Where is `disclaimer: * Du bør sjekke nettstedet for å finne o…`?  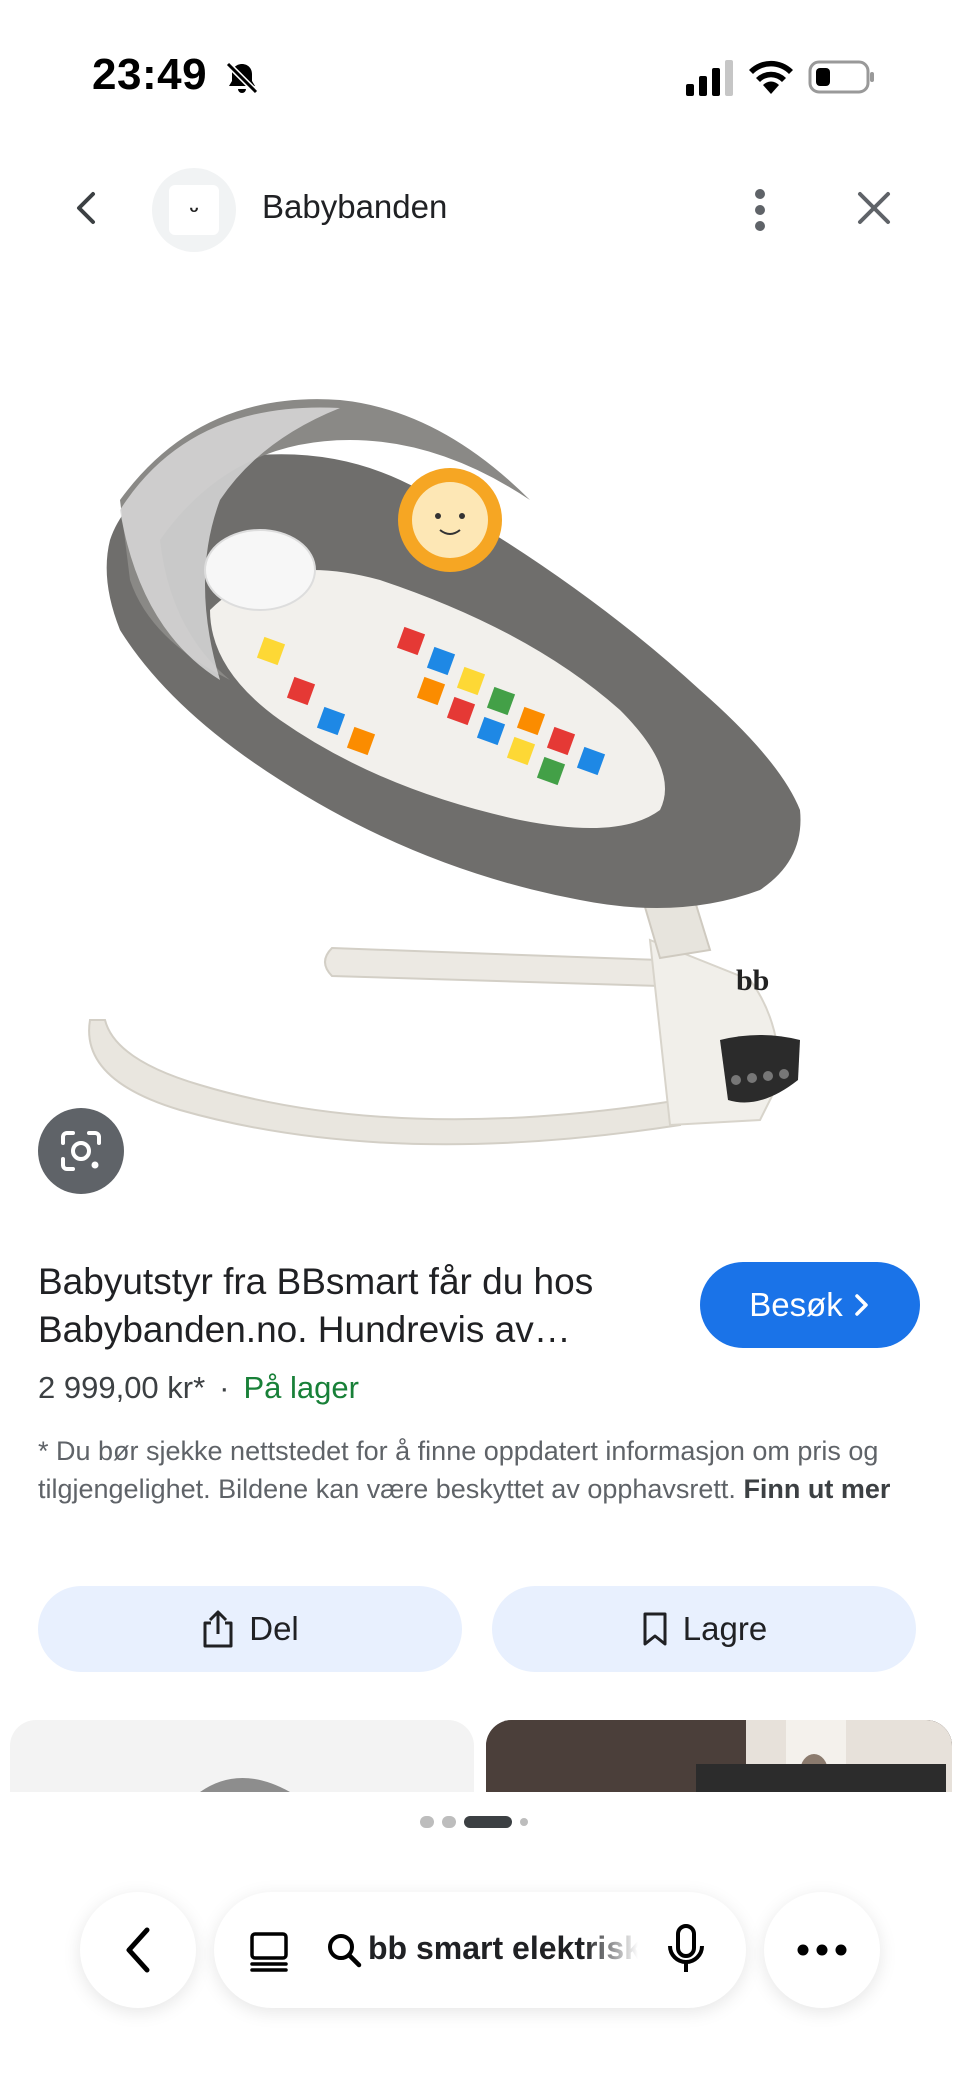
disclaimer: * Du bør sjekke nettstedet for å finne o… is located at coordinates (478, 1470).